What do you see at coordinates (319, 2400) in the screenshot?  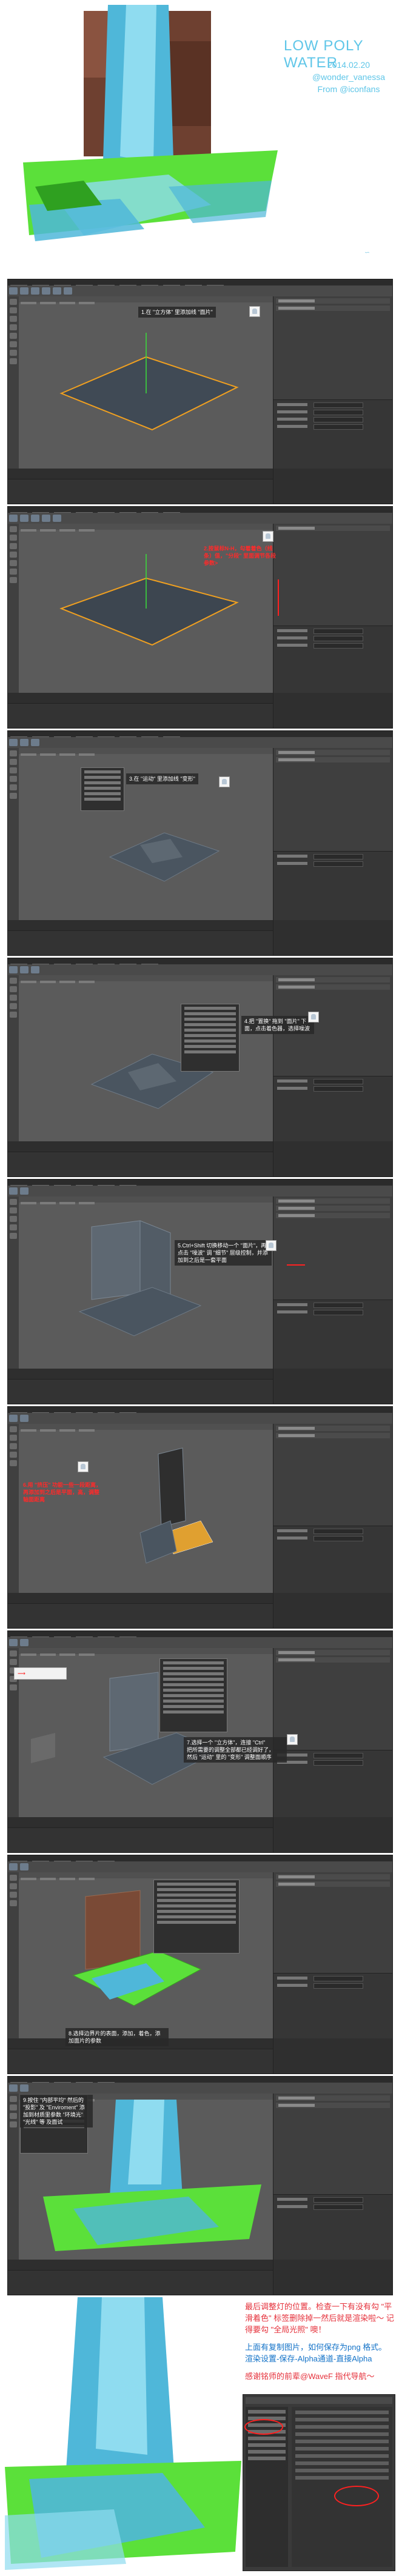 I see `render-settings-titlebar` at bounding box center [319, 2400].